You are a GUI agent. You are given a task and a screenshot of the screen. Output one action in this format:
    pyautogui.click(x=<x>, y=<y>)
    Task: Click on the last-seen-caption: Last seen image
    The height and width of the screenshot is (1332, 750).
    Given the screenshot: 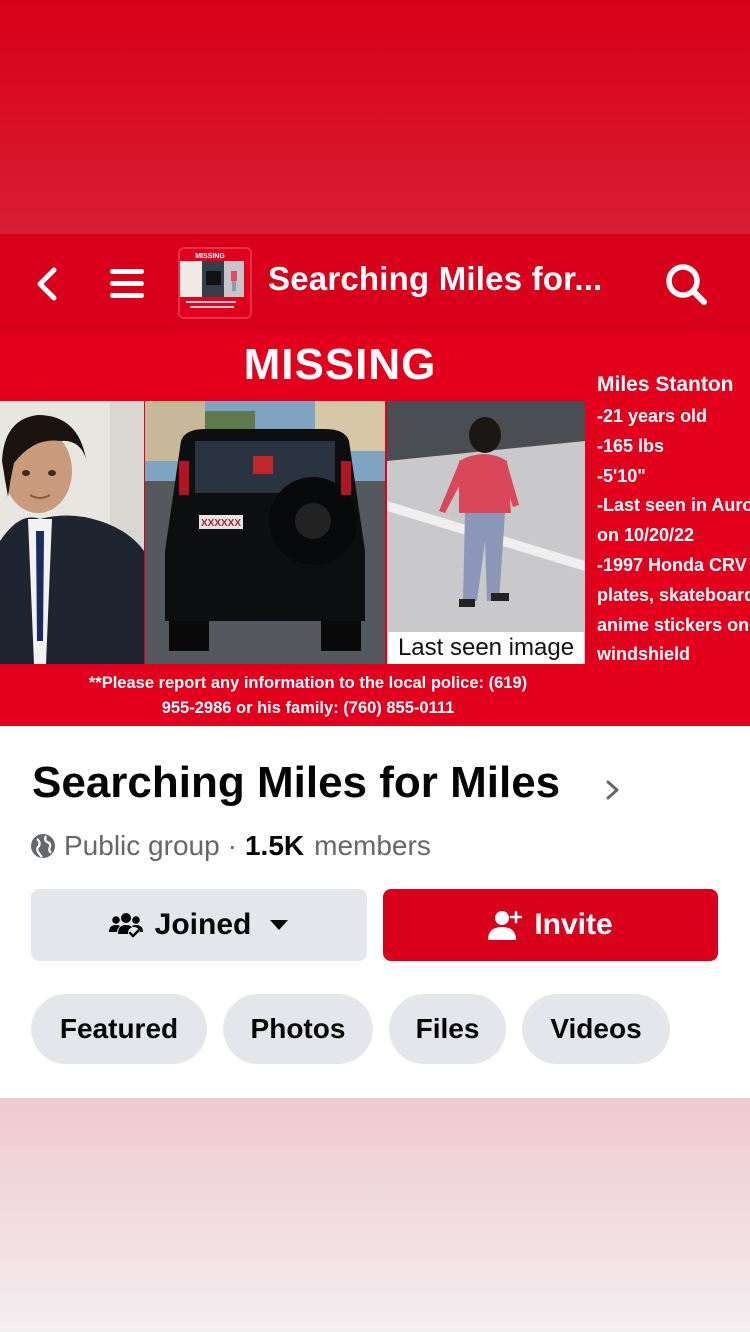 What is the action you would take?
    pyautogui.click(x=486, y=648)
    